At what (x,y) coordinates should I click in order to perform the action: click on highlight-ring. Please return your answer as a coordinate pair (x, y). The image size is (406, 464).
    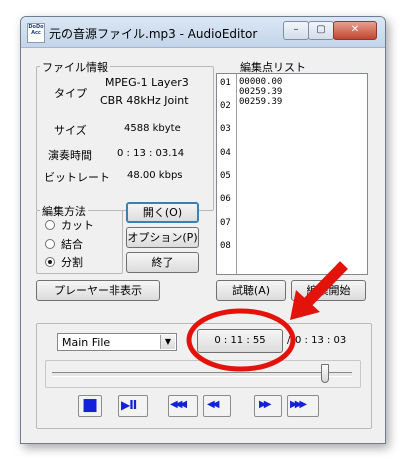
    Looking at the image, I should click on (241, 340).